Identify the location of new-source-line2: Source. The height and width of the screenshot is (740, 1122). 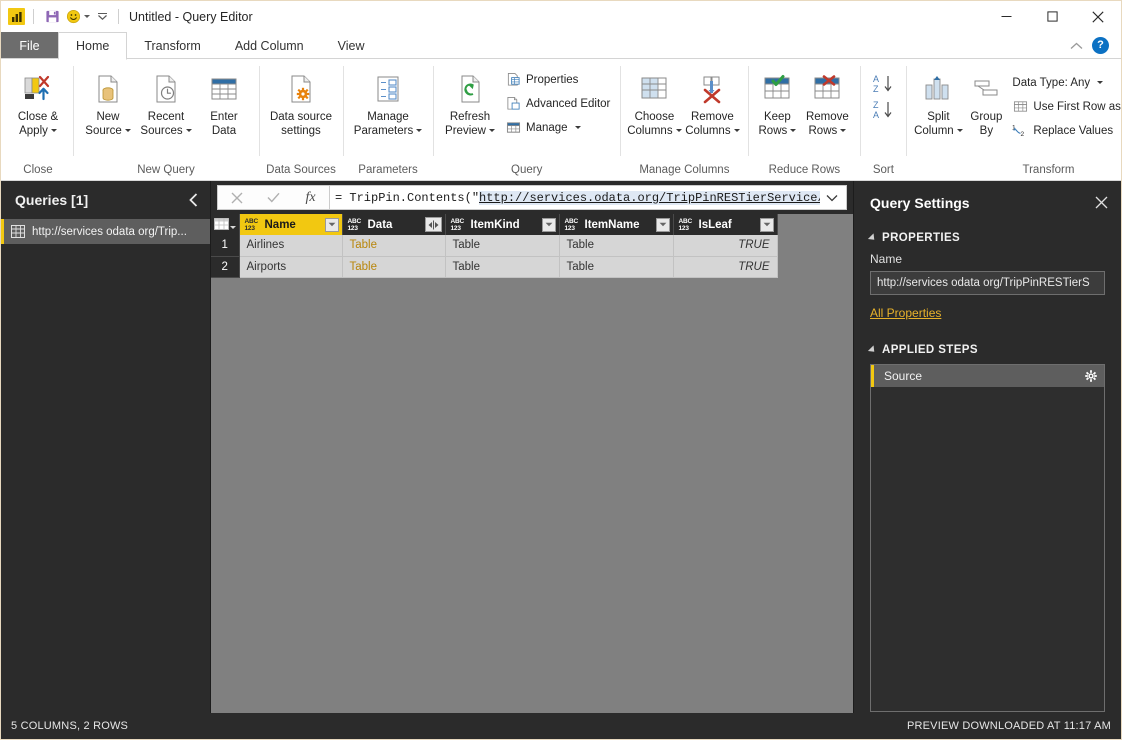
(103, 130).